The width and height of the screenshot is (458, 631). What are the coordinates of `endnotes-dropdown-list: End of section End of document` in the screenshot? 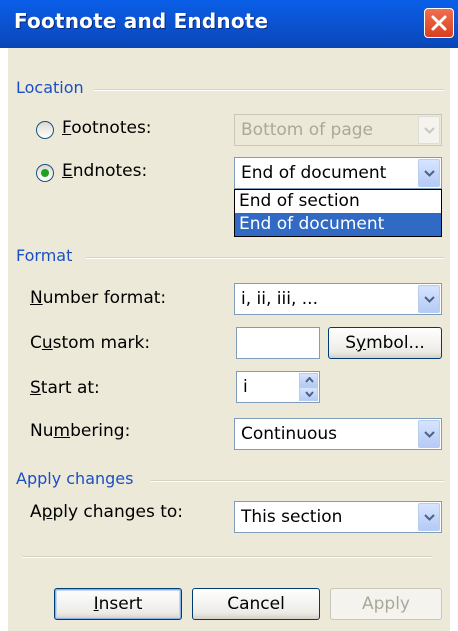 It's located at (338, 213).